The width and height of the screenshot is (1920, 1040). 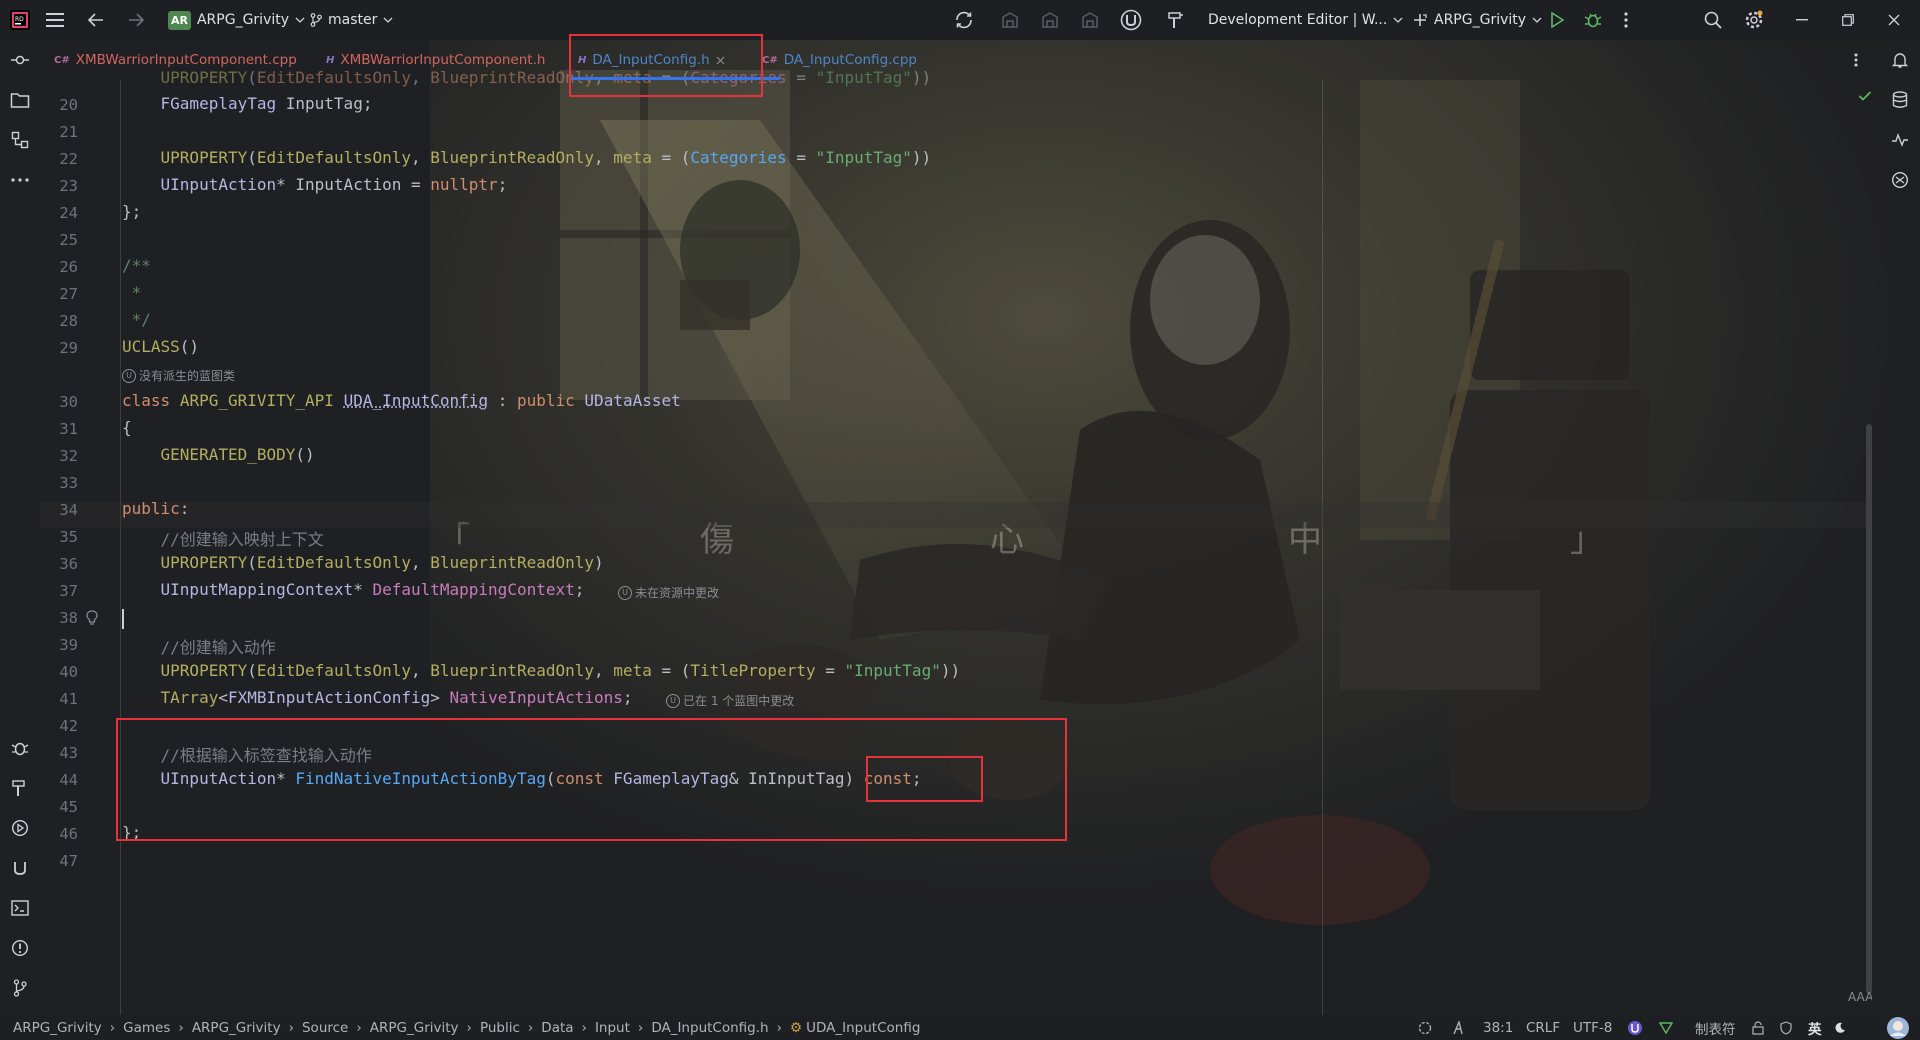 I want to click on app-logo-icon: RD, so click(x=20, y=20).